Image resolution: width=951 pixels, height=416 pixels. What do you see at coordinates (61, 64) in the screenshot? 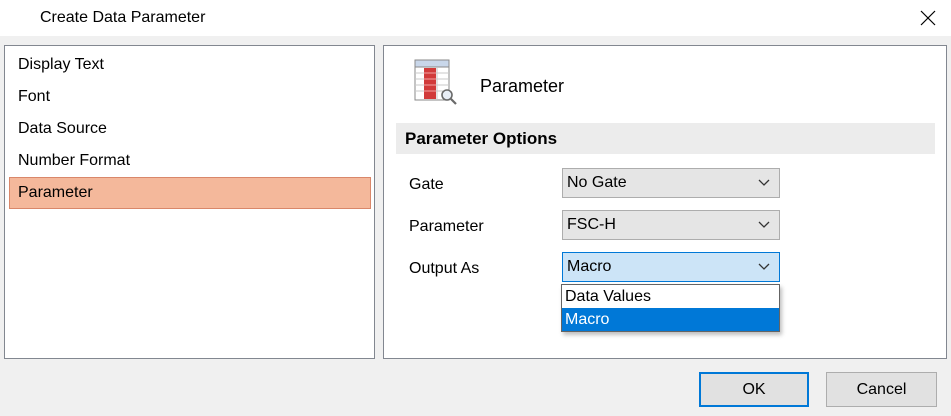
I see `nav-item-label: Display Text` at bounding box center [61, 64].